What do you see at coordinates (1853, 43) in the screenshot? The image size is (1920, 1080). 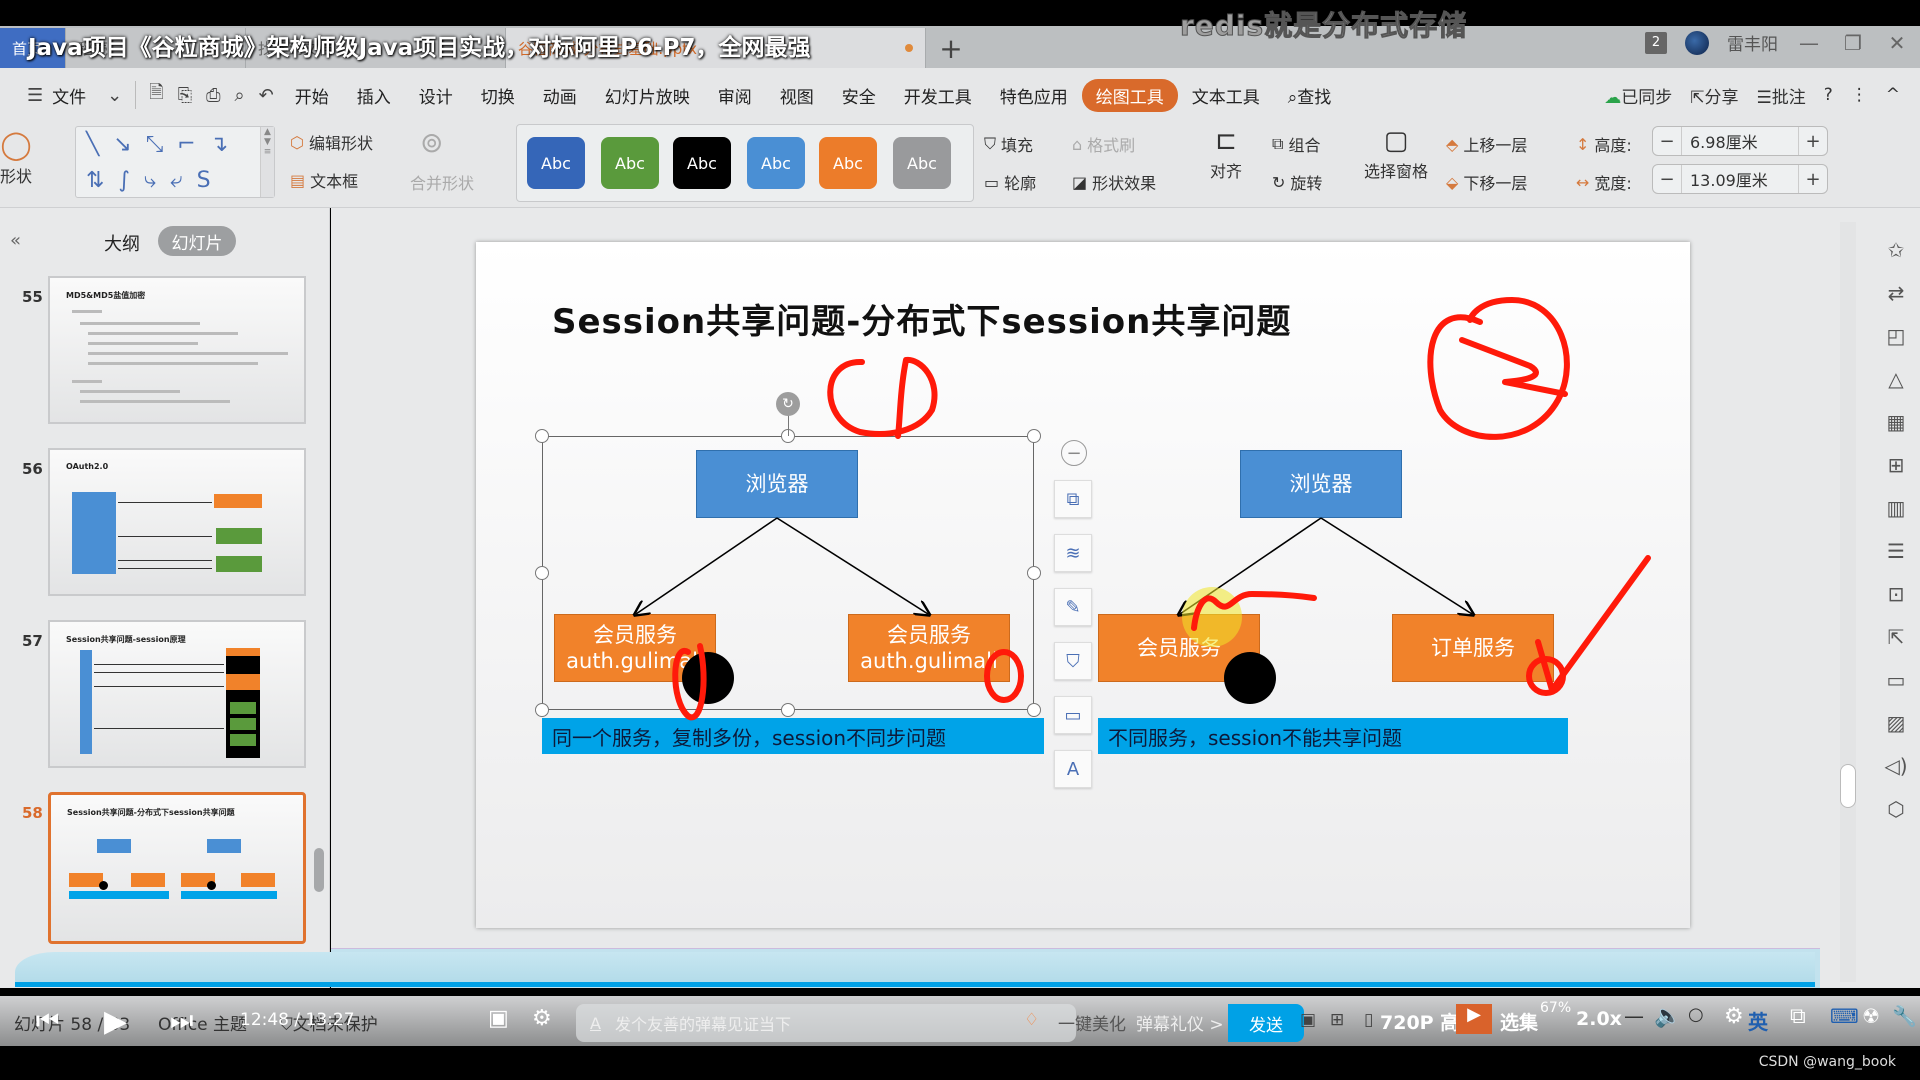 I see `restore-button: ❐` at bounding box center [1853, 43].